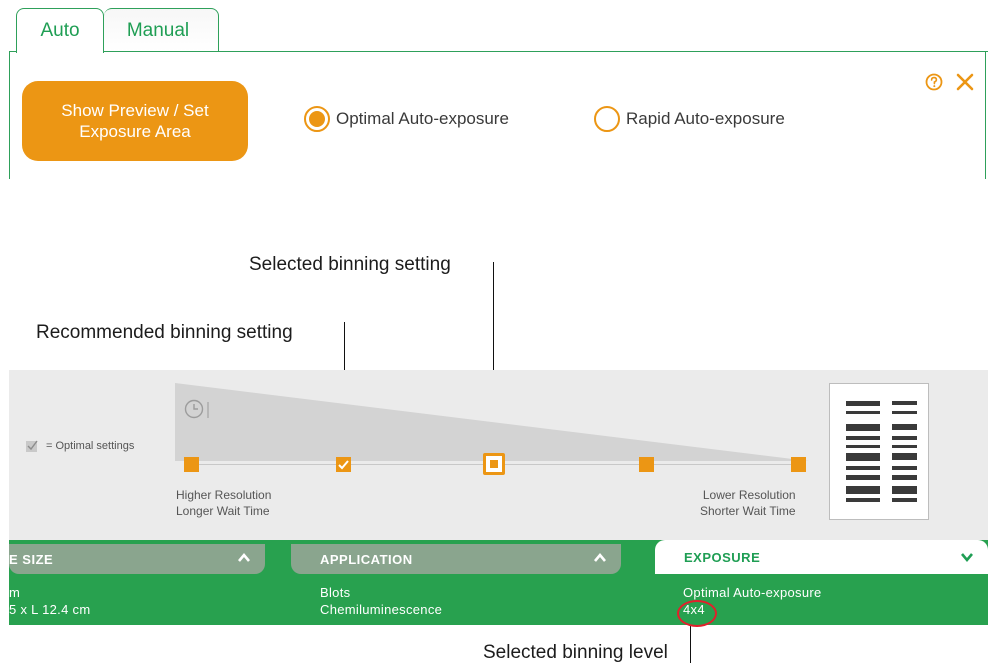  Describe the element at coordinates (381, 609) in the screenshot. I see `application-line2: Chemiluminescence` at that location.